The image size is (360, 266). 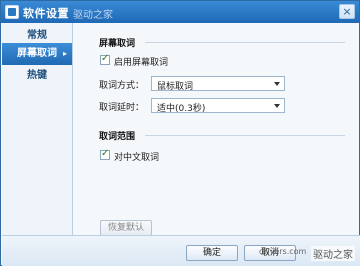 What do you see at coordinates (333, 253) in the screenshot?
I see `watermark-logo: 驱动之家` at bounding box center [333, 253].